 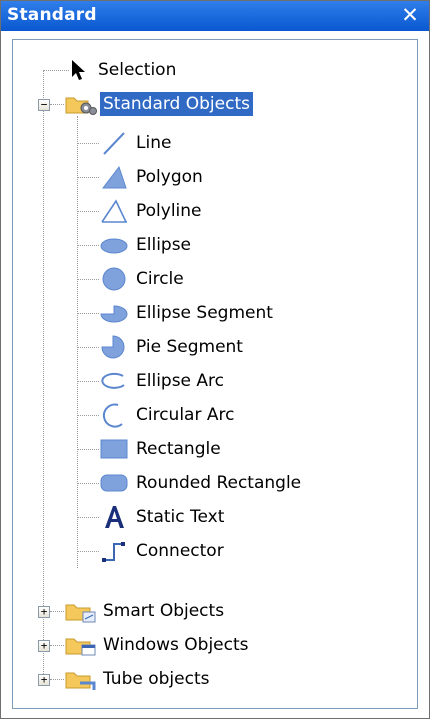 What do you see at coordinates (114, 246) in the screenshot?
I see `ellipse-icon` at bounding box center [114, 246].